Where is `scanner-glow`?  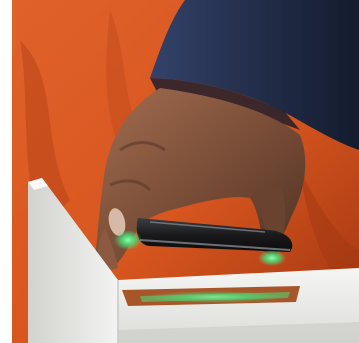 scanner-glow is located at coordinates (215, 297).